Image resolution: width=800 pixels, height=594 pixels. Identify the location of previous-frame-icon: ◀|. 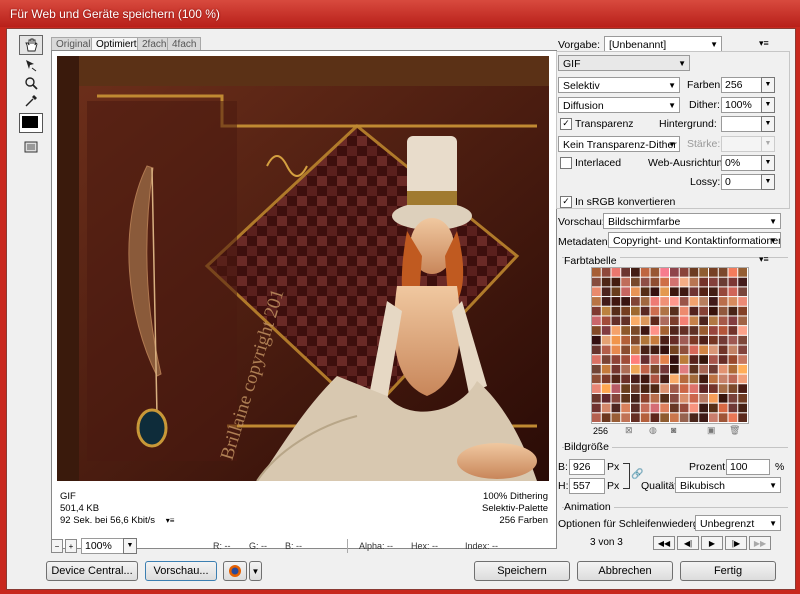
(688, 543).